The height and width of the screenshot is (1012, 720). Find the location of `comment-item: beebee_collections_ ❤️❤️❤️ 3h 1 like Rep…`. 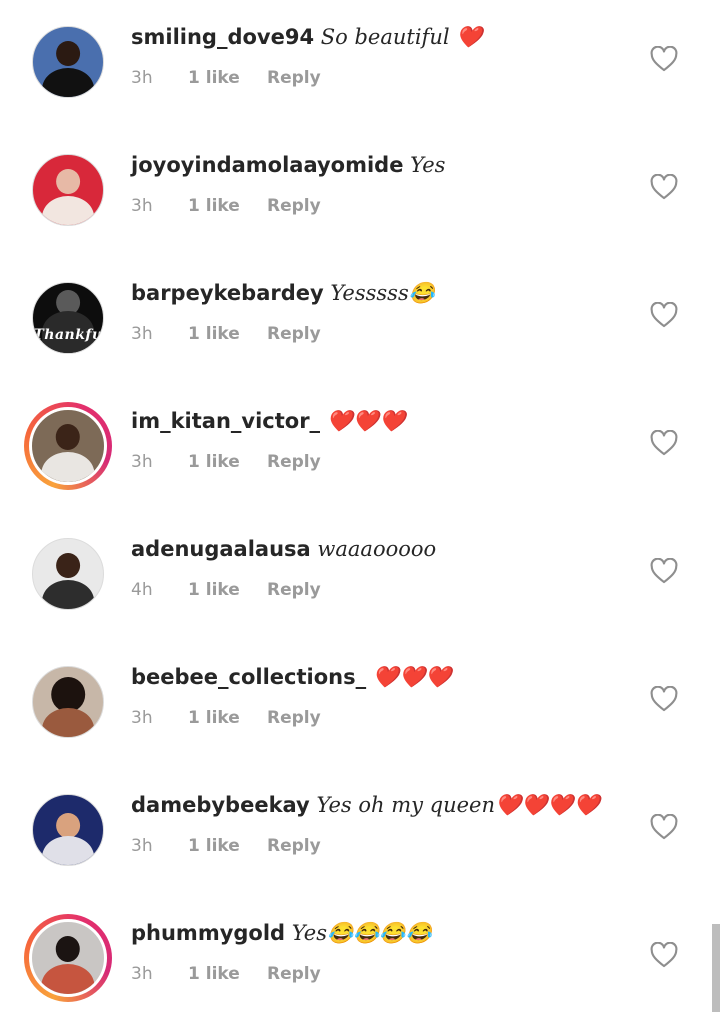

comment-item: beebee_collections_ ❤️❤️❤️ 3h 1 like Rep… is located at coordinates (360, 704).